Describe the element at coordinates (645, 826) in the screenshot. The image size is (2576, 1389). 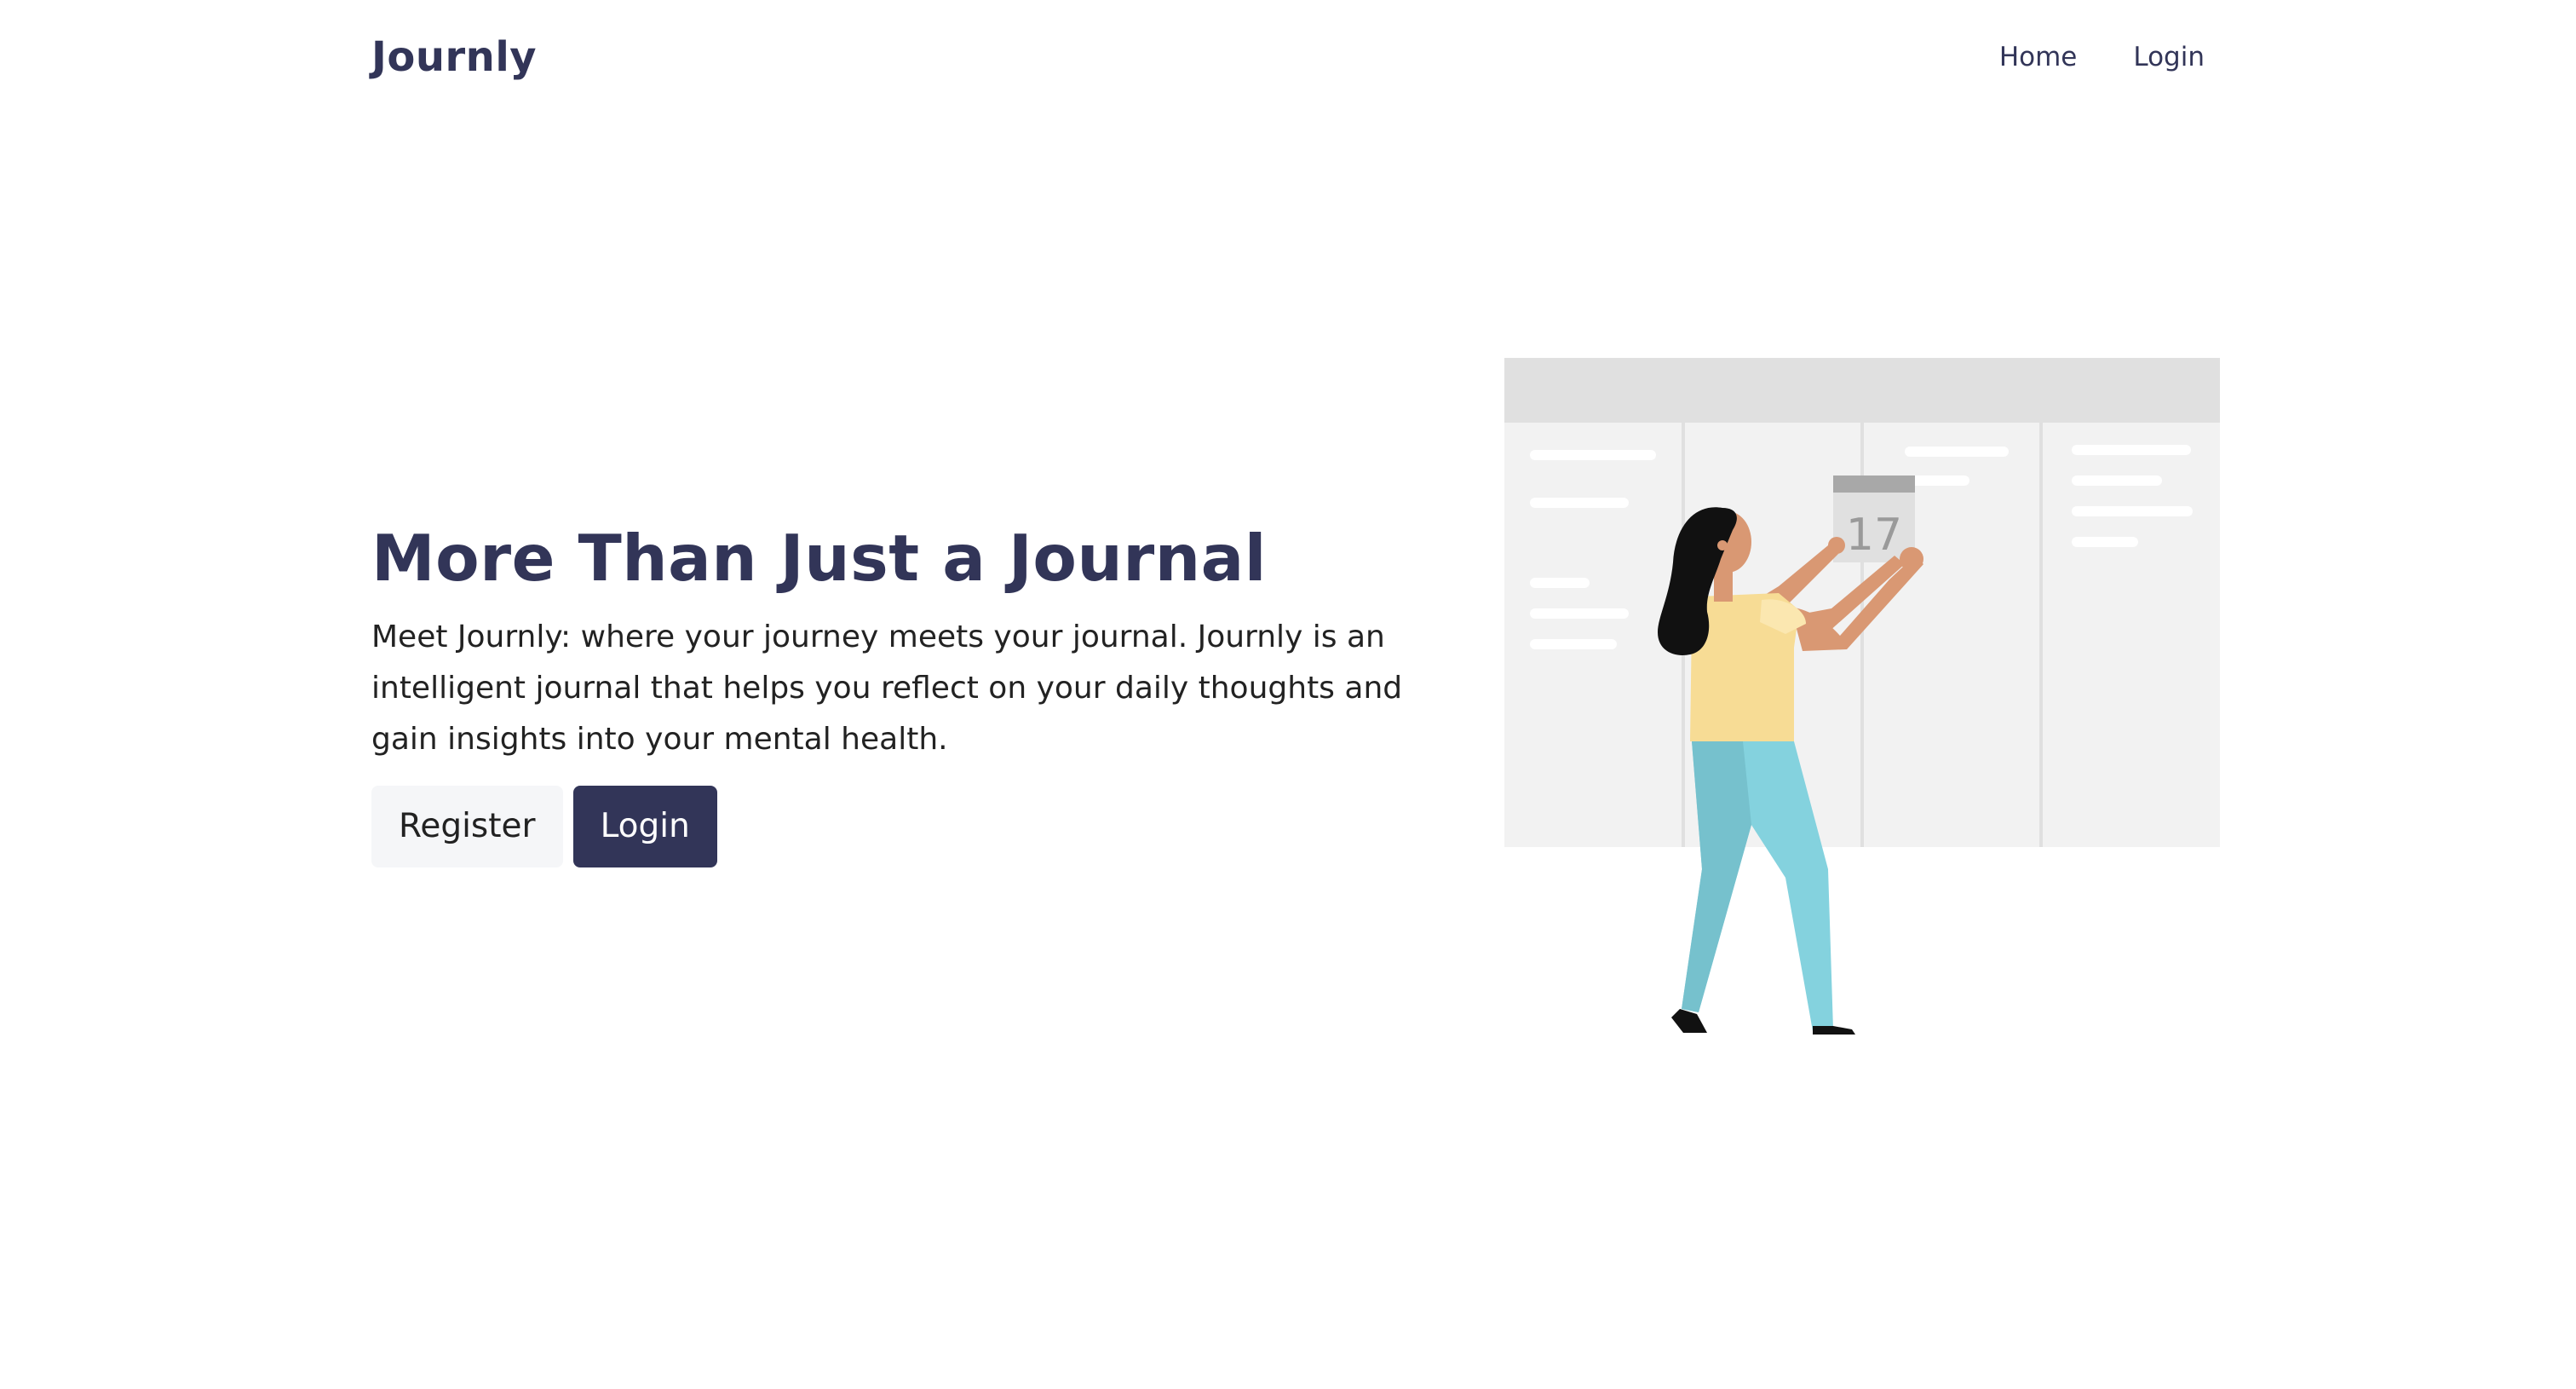
I see `login-button: Login` at that location.